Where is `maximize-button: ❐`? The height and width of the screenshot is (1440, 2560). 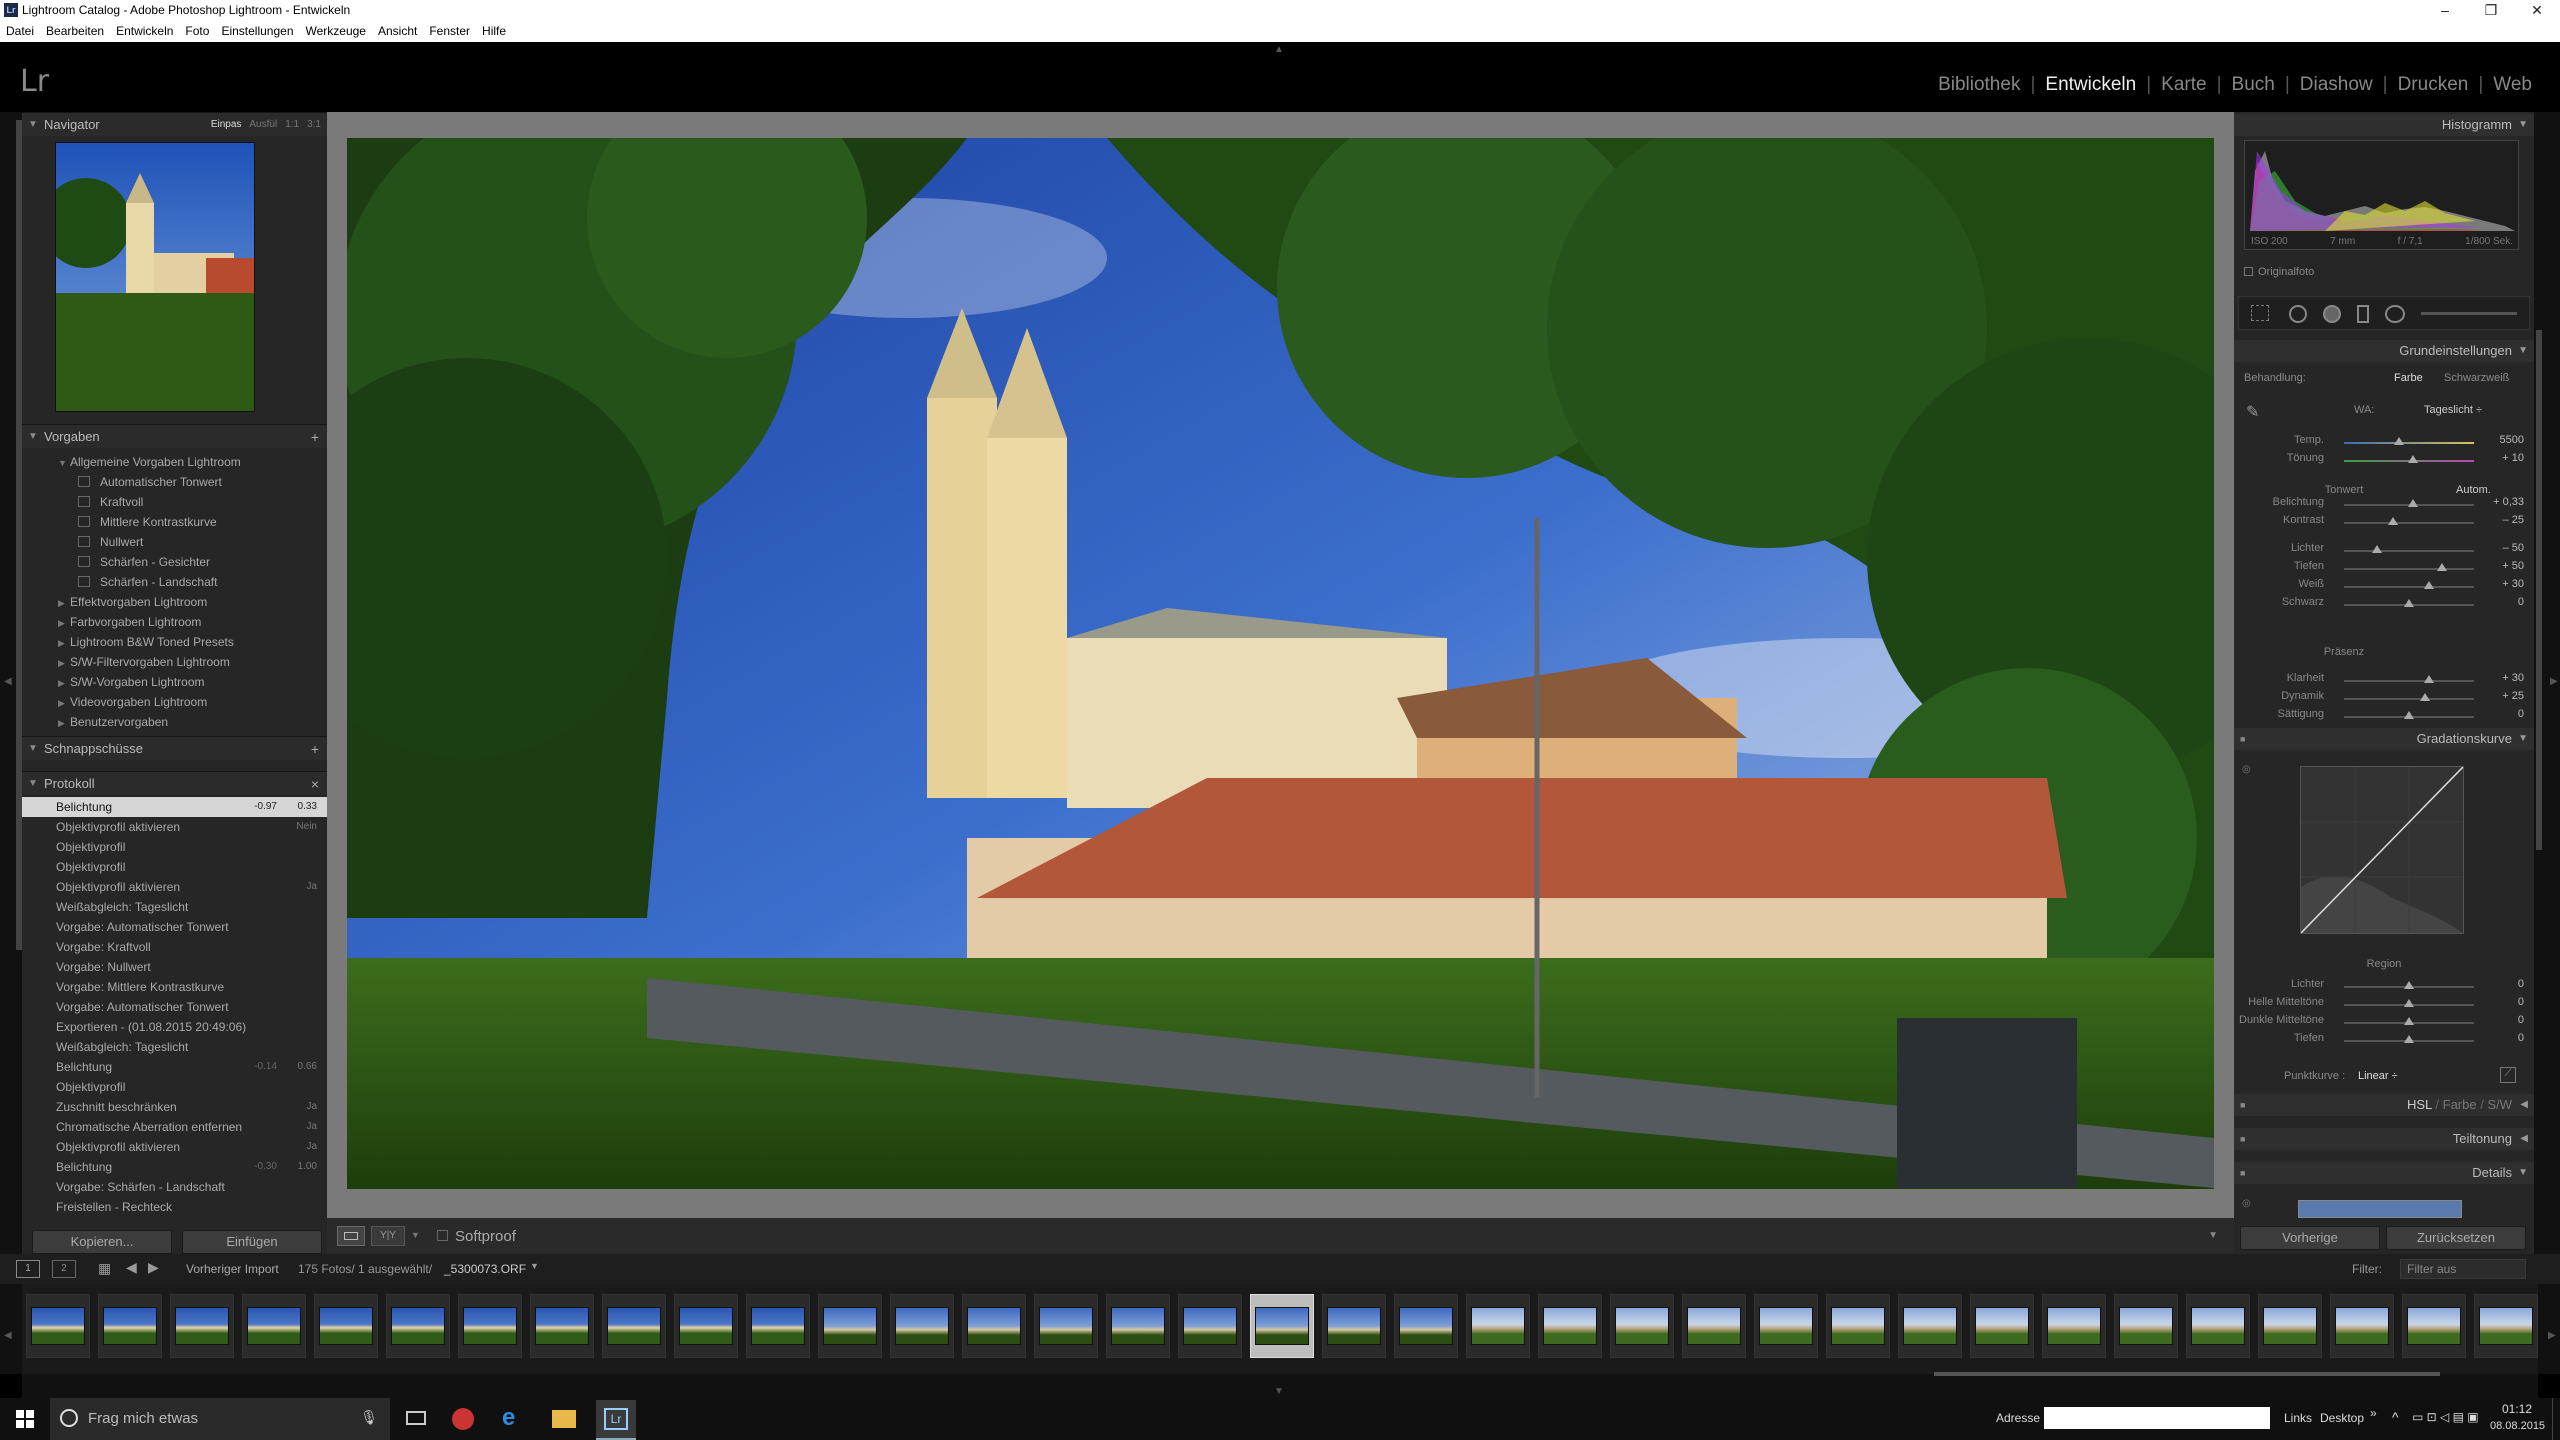
maximize-button: ❐ is located at coordinates (2491, 11).